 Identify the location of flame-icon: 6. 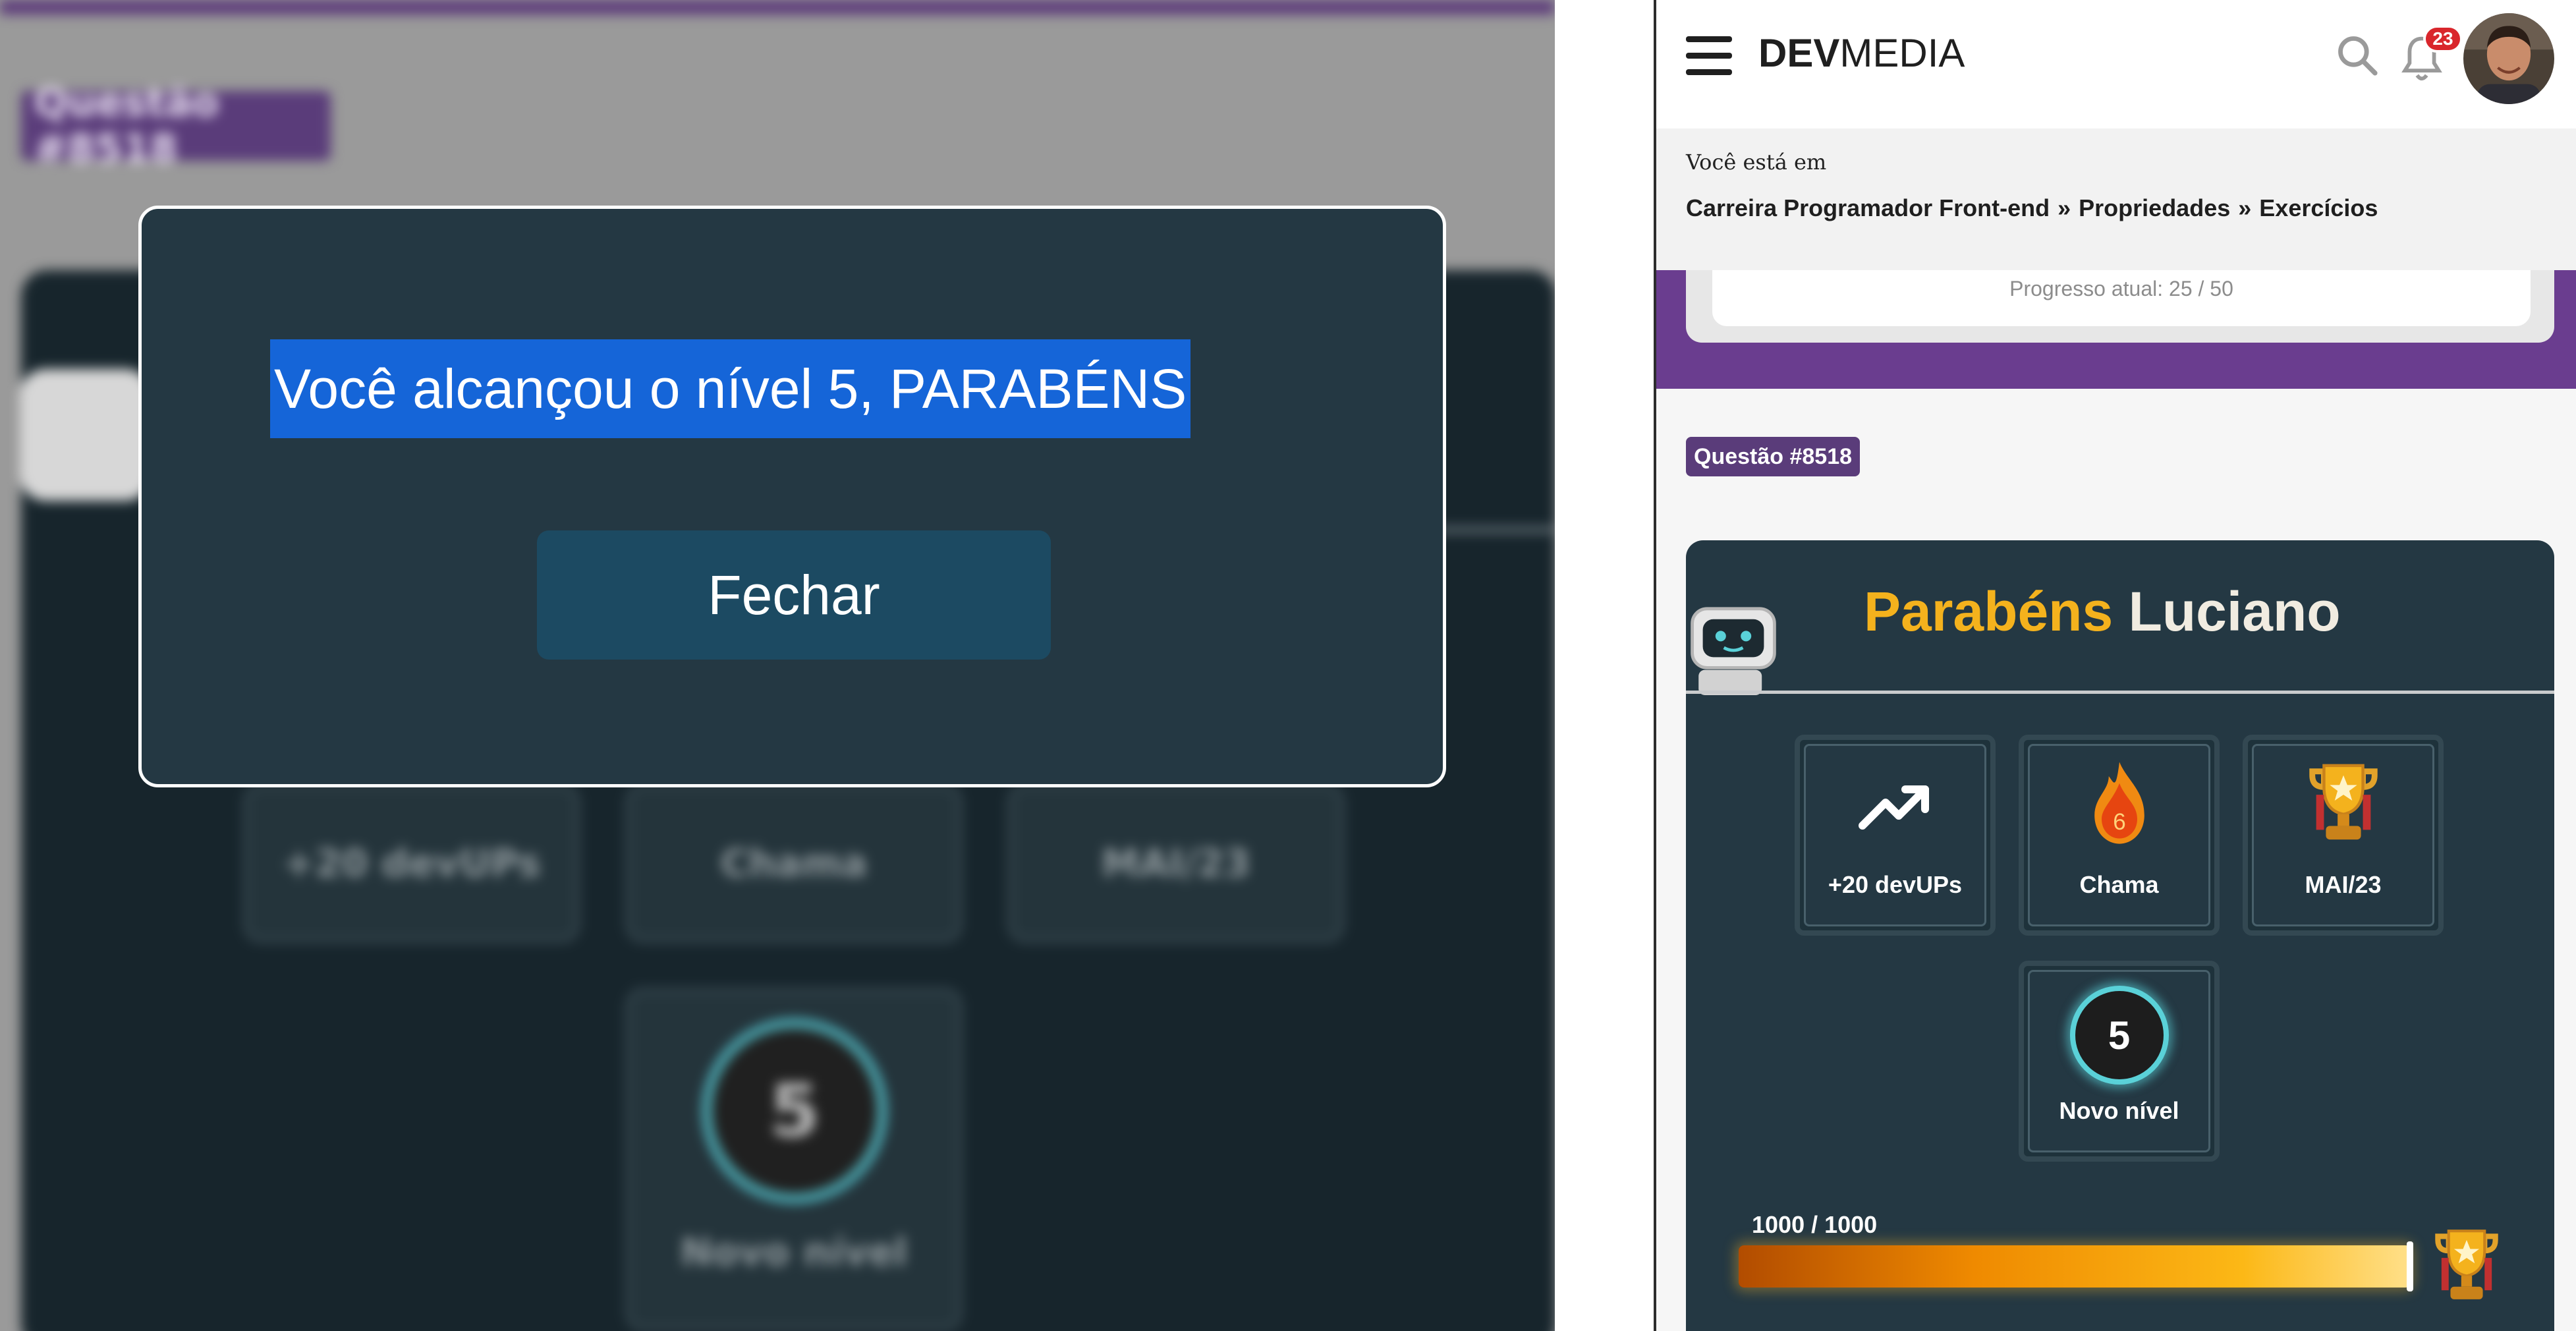
(2119, 803).